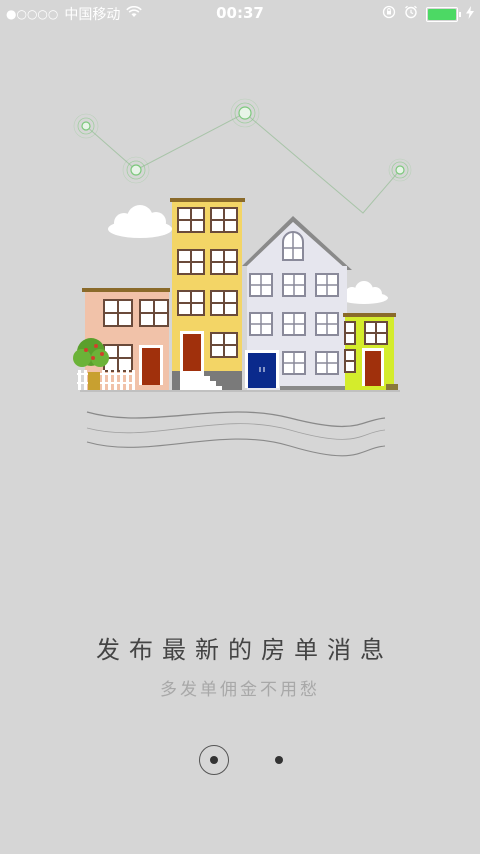  I want to click on ground-line, so click(240, 391).